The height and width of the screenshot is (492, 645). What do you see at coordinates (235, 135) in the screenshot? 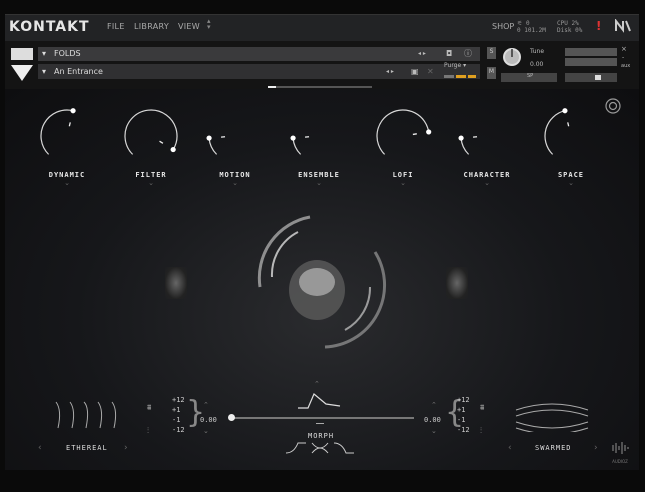
I see `knob-arc-motion` at bounding box center [235, 135].